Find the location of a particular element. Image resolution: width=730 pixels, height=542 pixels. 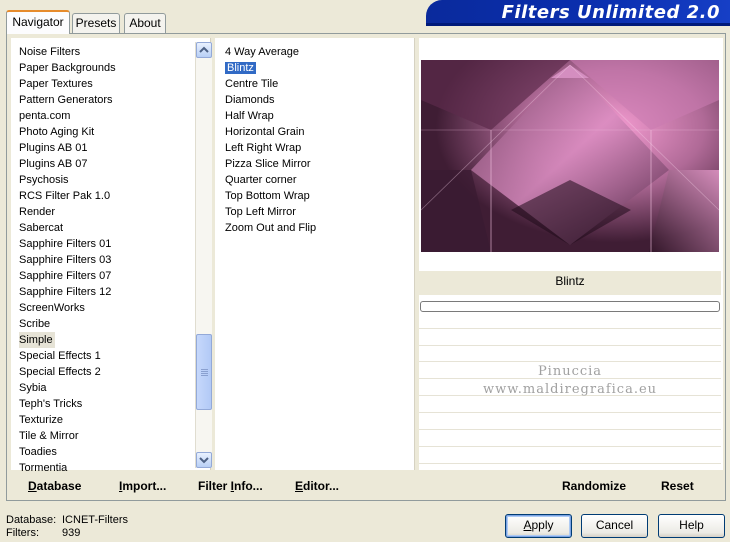

category-item: RCS Filter Pak 1.0 is located at coordinates (104, 196).